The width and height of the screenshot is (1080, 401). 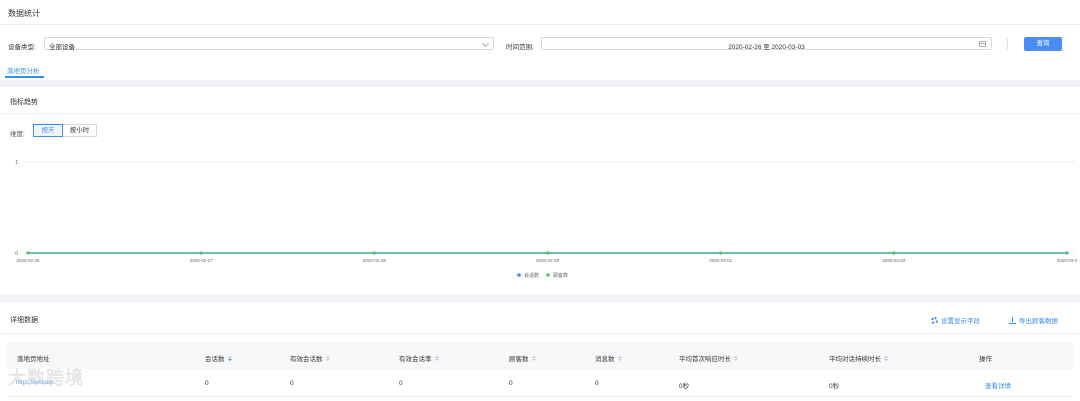 I want to click on date-range-value: 2020-02-26 至 2020-03-03, so click(x=766, y=47).